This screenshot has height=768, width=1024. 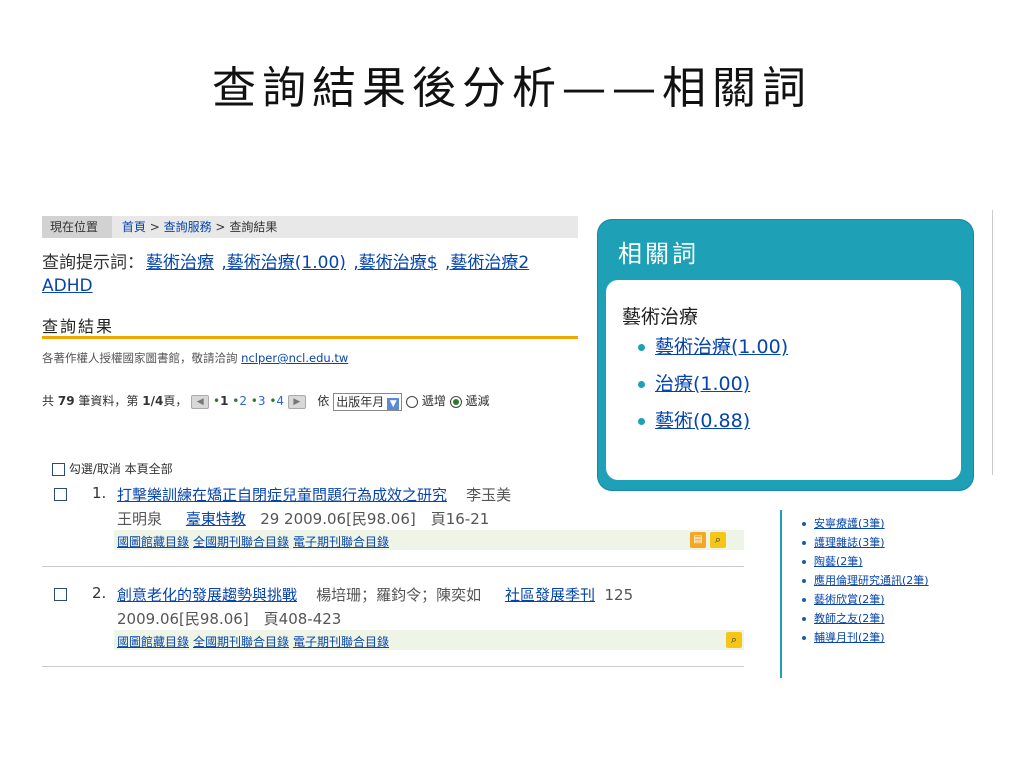 I want to click on pager-mid: 筆資料，第, so click(x=108, y=401).